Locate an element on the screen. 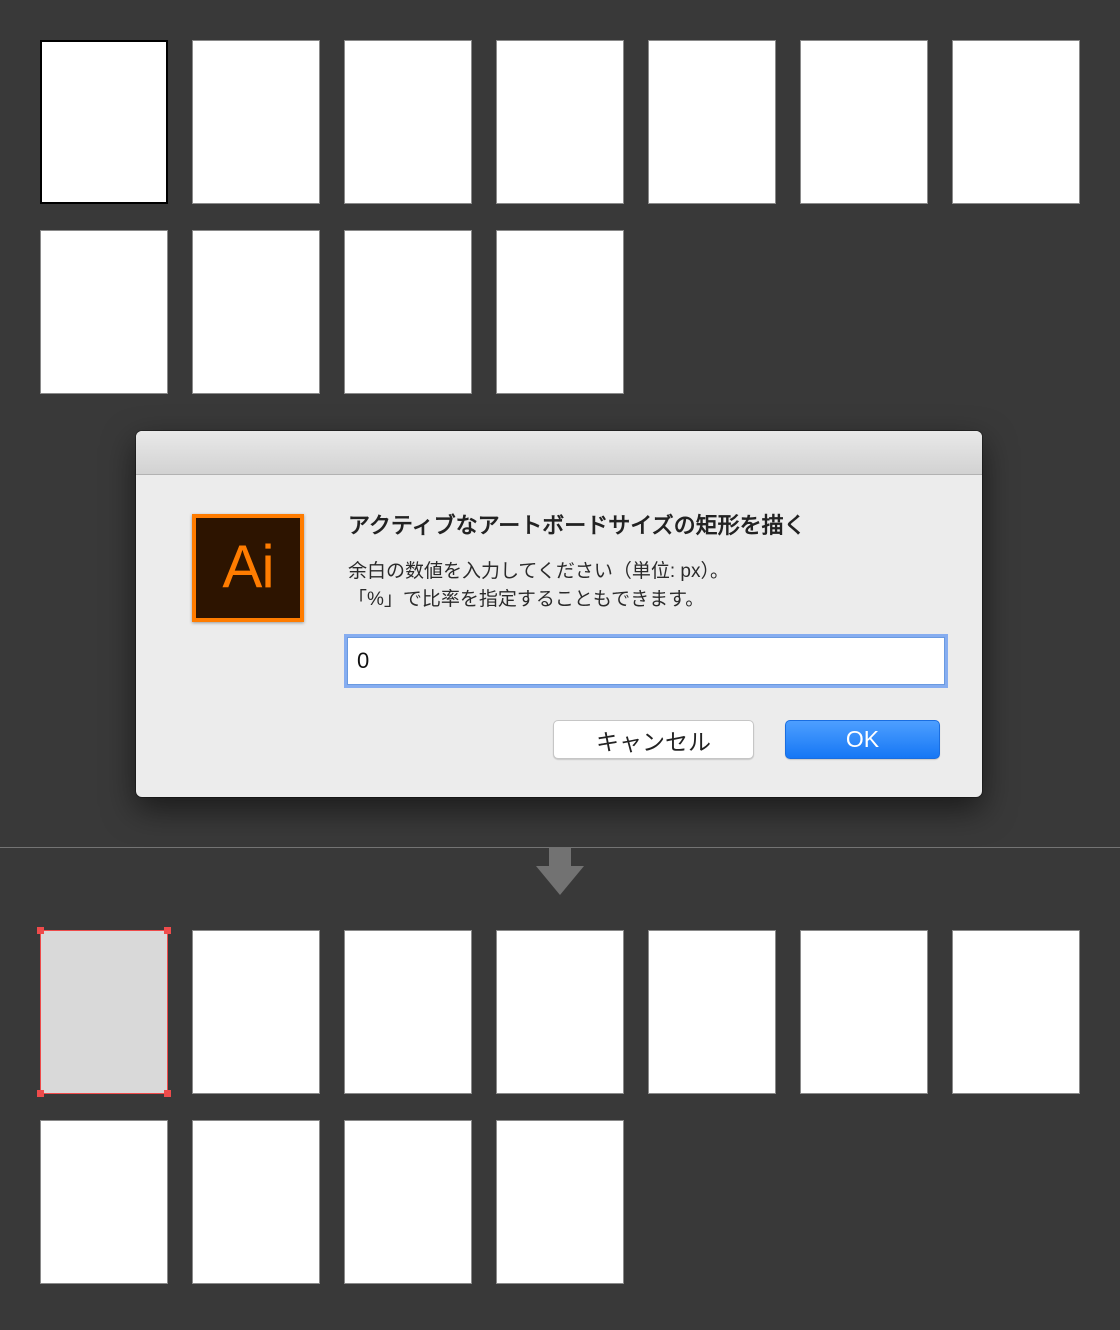 The width and height of the screenshot is (1120, 1330). margin-field is located at coordinates (646, 661).